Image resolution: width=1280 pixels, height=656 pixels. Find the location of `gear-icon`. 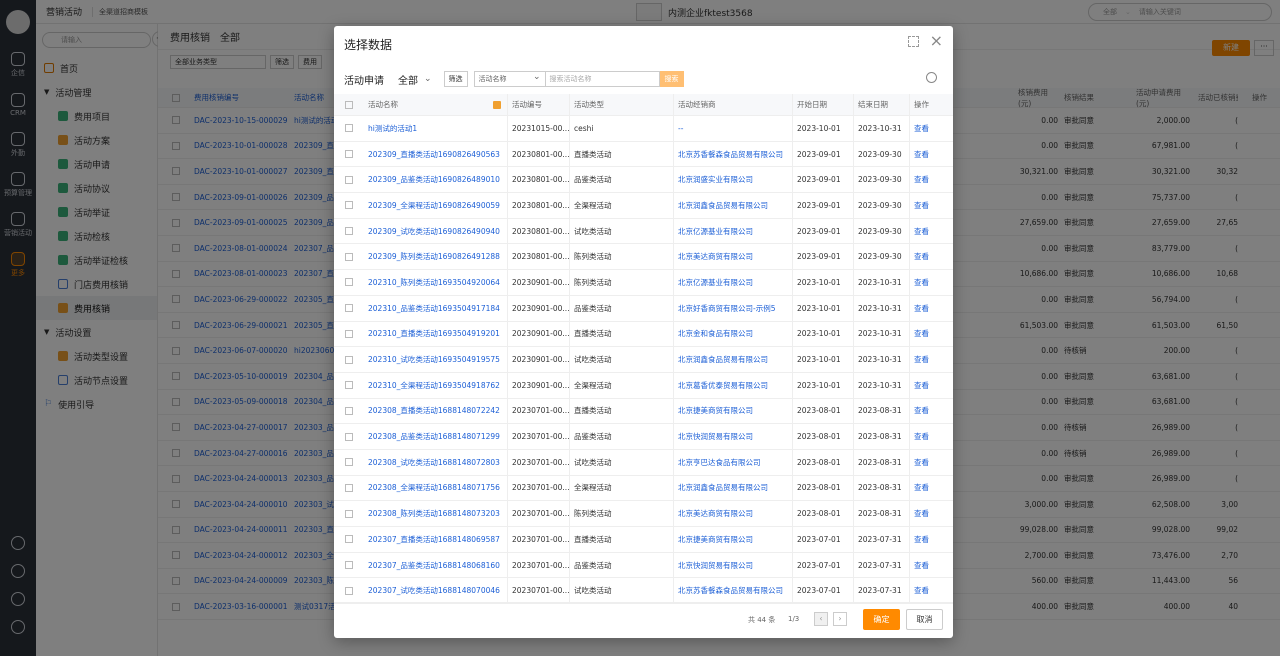

gear-icon is located at coordinates (931, 77).